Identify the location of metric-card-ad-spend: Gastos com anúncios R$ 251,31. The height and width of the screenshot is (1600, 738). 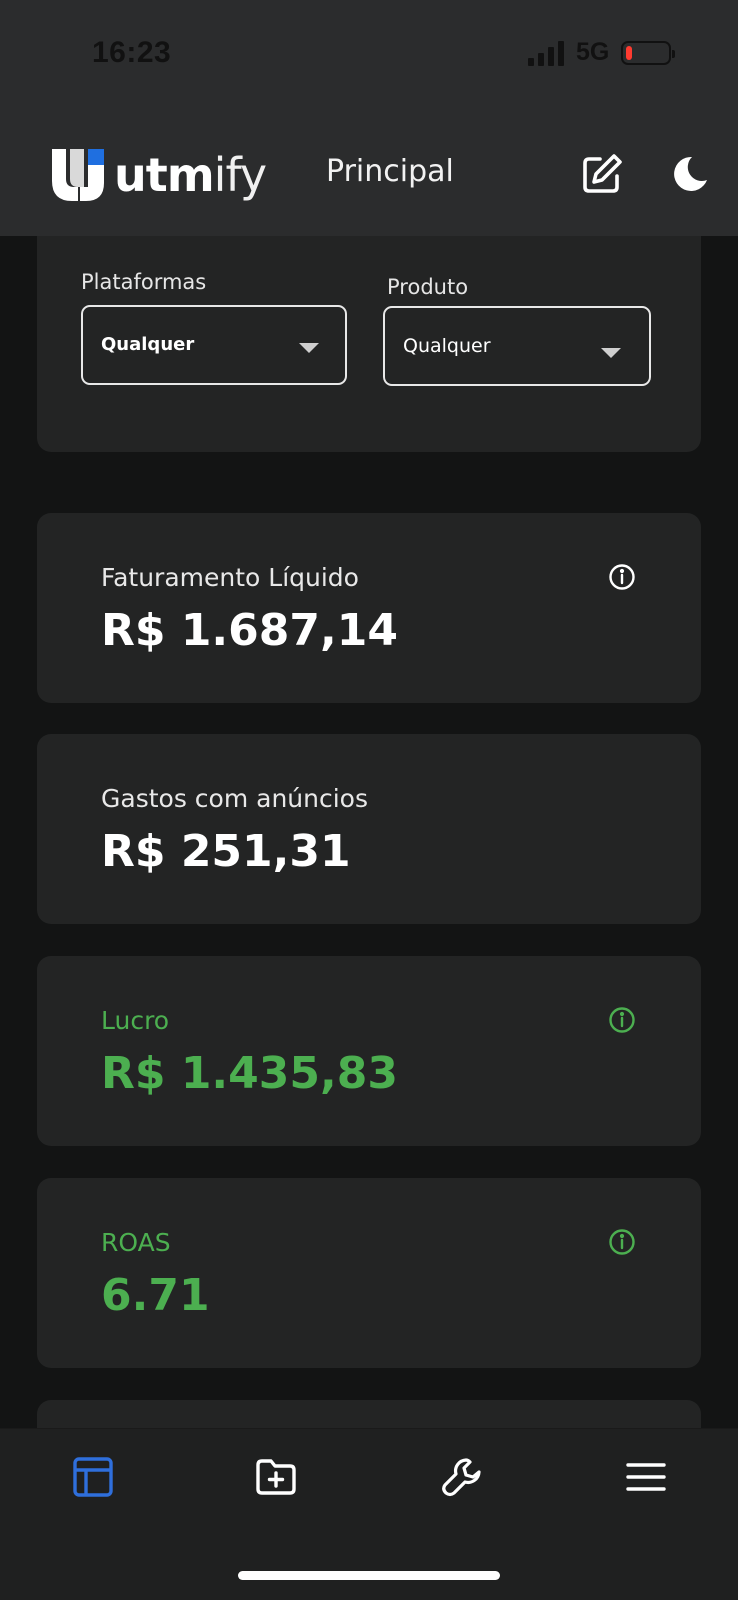
(369, 829).